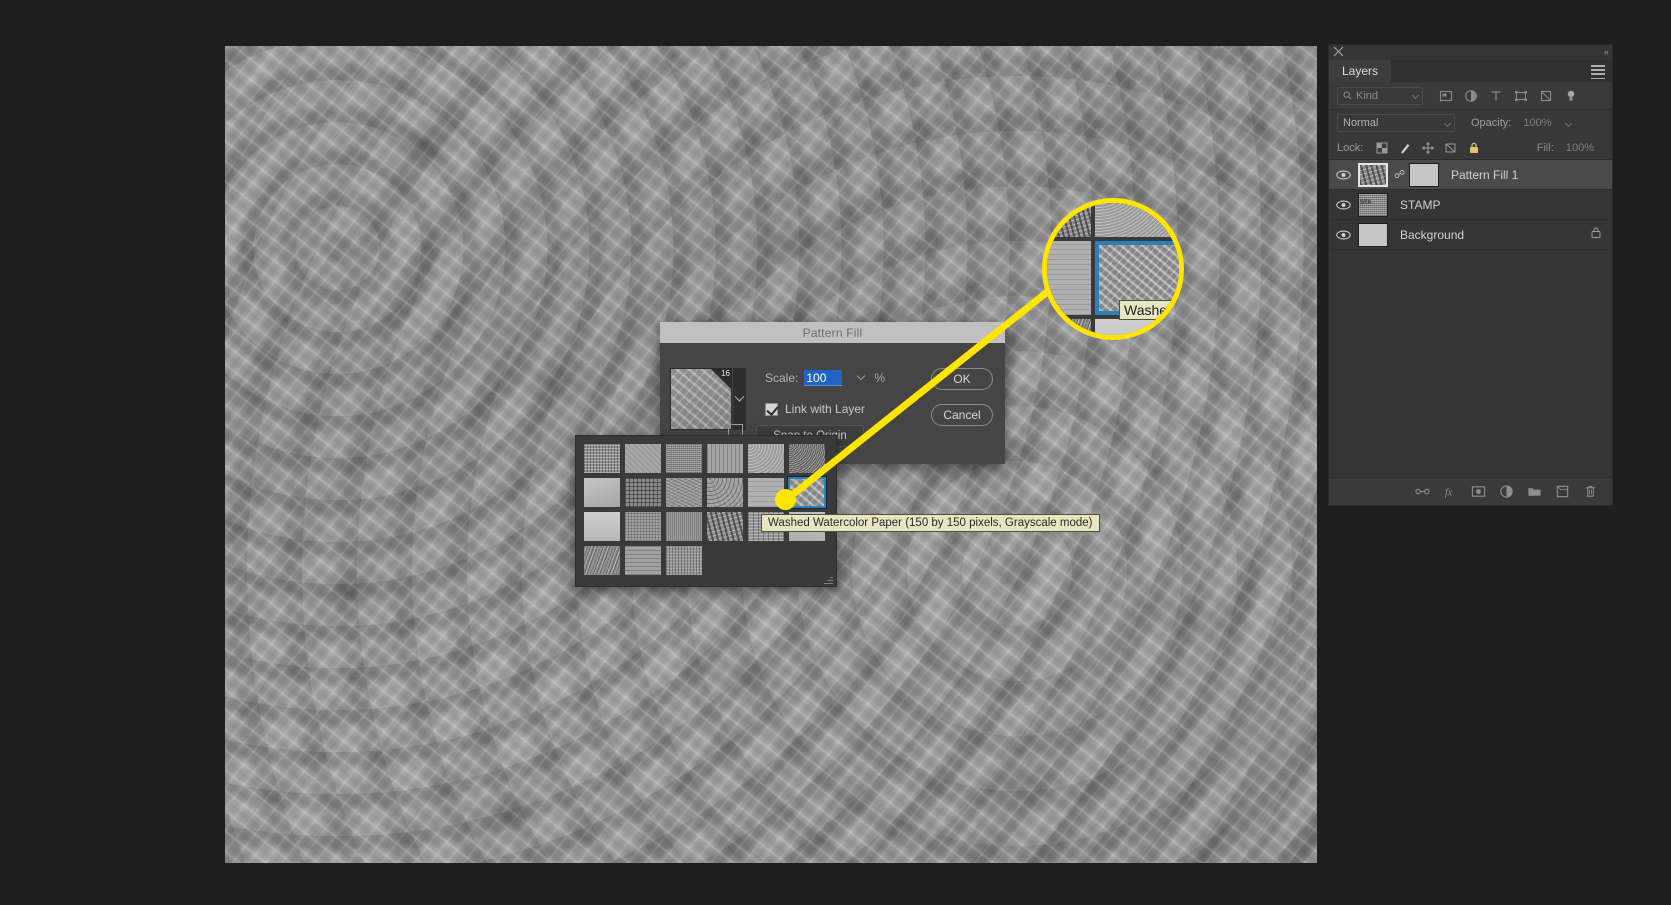 The height and width of the screenshot is (905, 1671). What do you see at coordinates (1450, 491) in the screenshot?
I see `layer-styles-fx-icon: fx` at bounding box center [1450, 491].